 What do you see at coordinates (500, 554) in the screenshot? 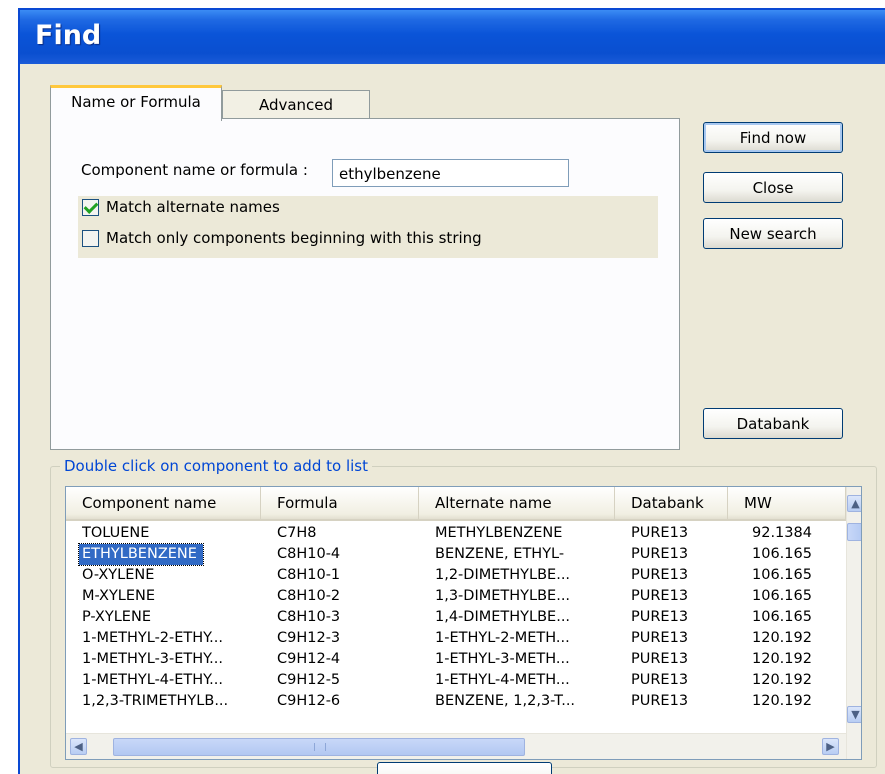
I see `row-alternate-name: BENZENE, ETHYL-` at bounding box center [500, 554].